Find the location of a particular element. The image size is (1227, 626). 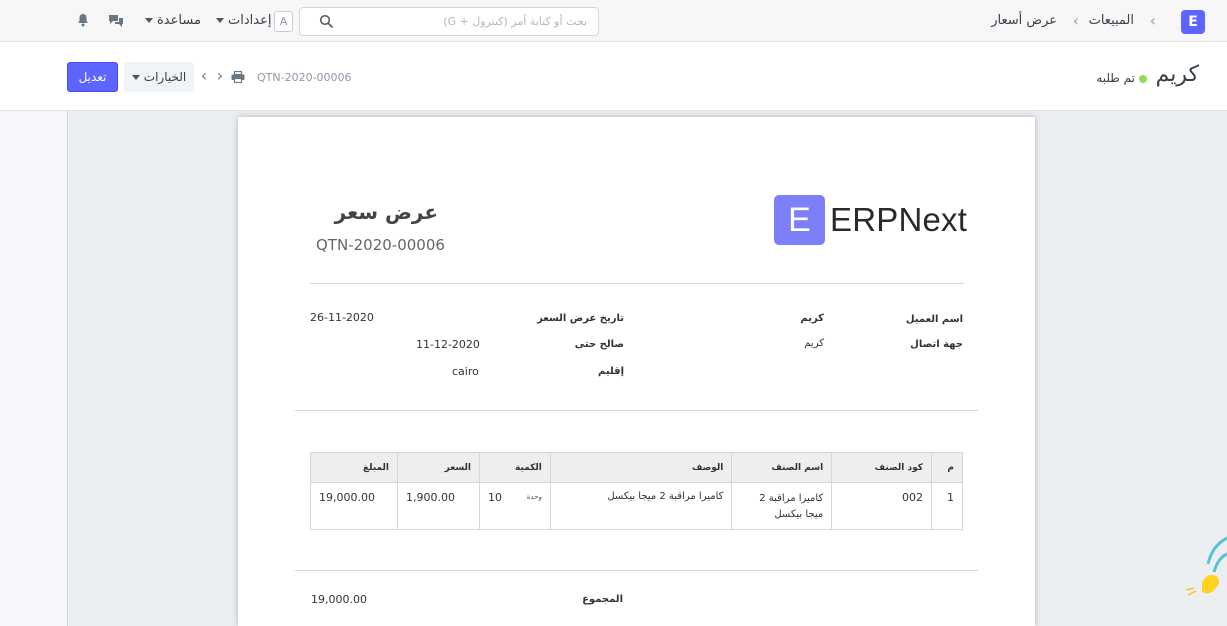

app-logo: E is located at coordinates (1193, 22).